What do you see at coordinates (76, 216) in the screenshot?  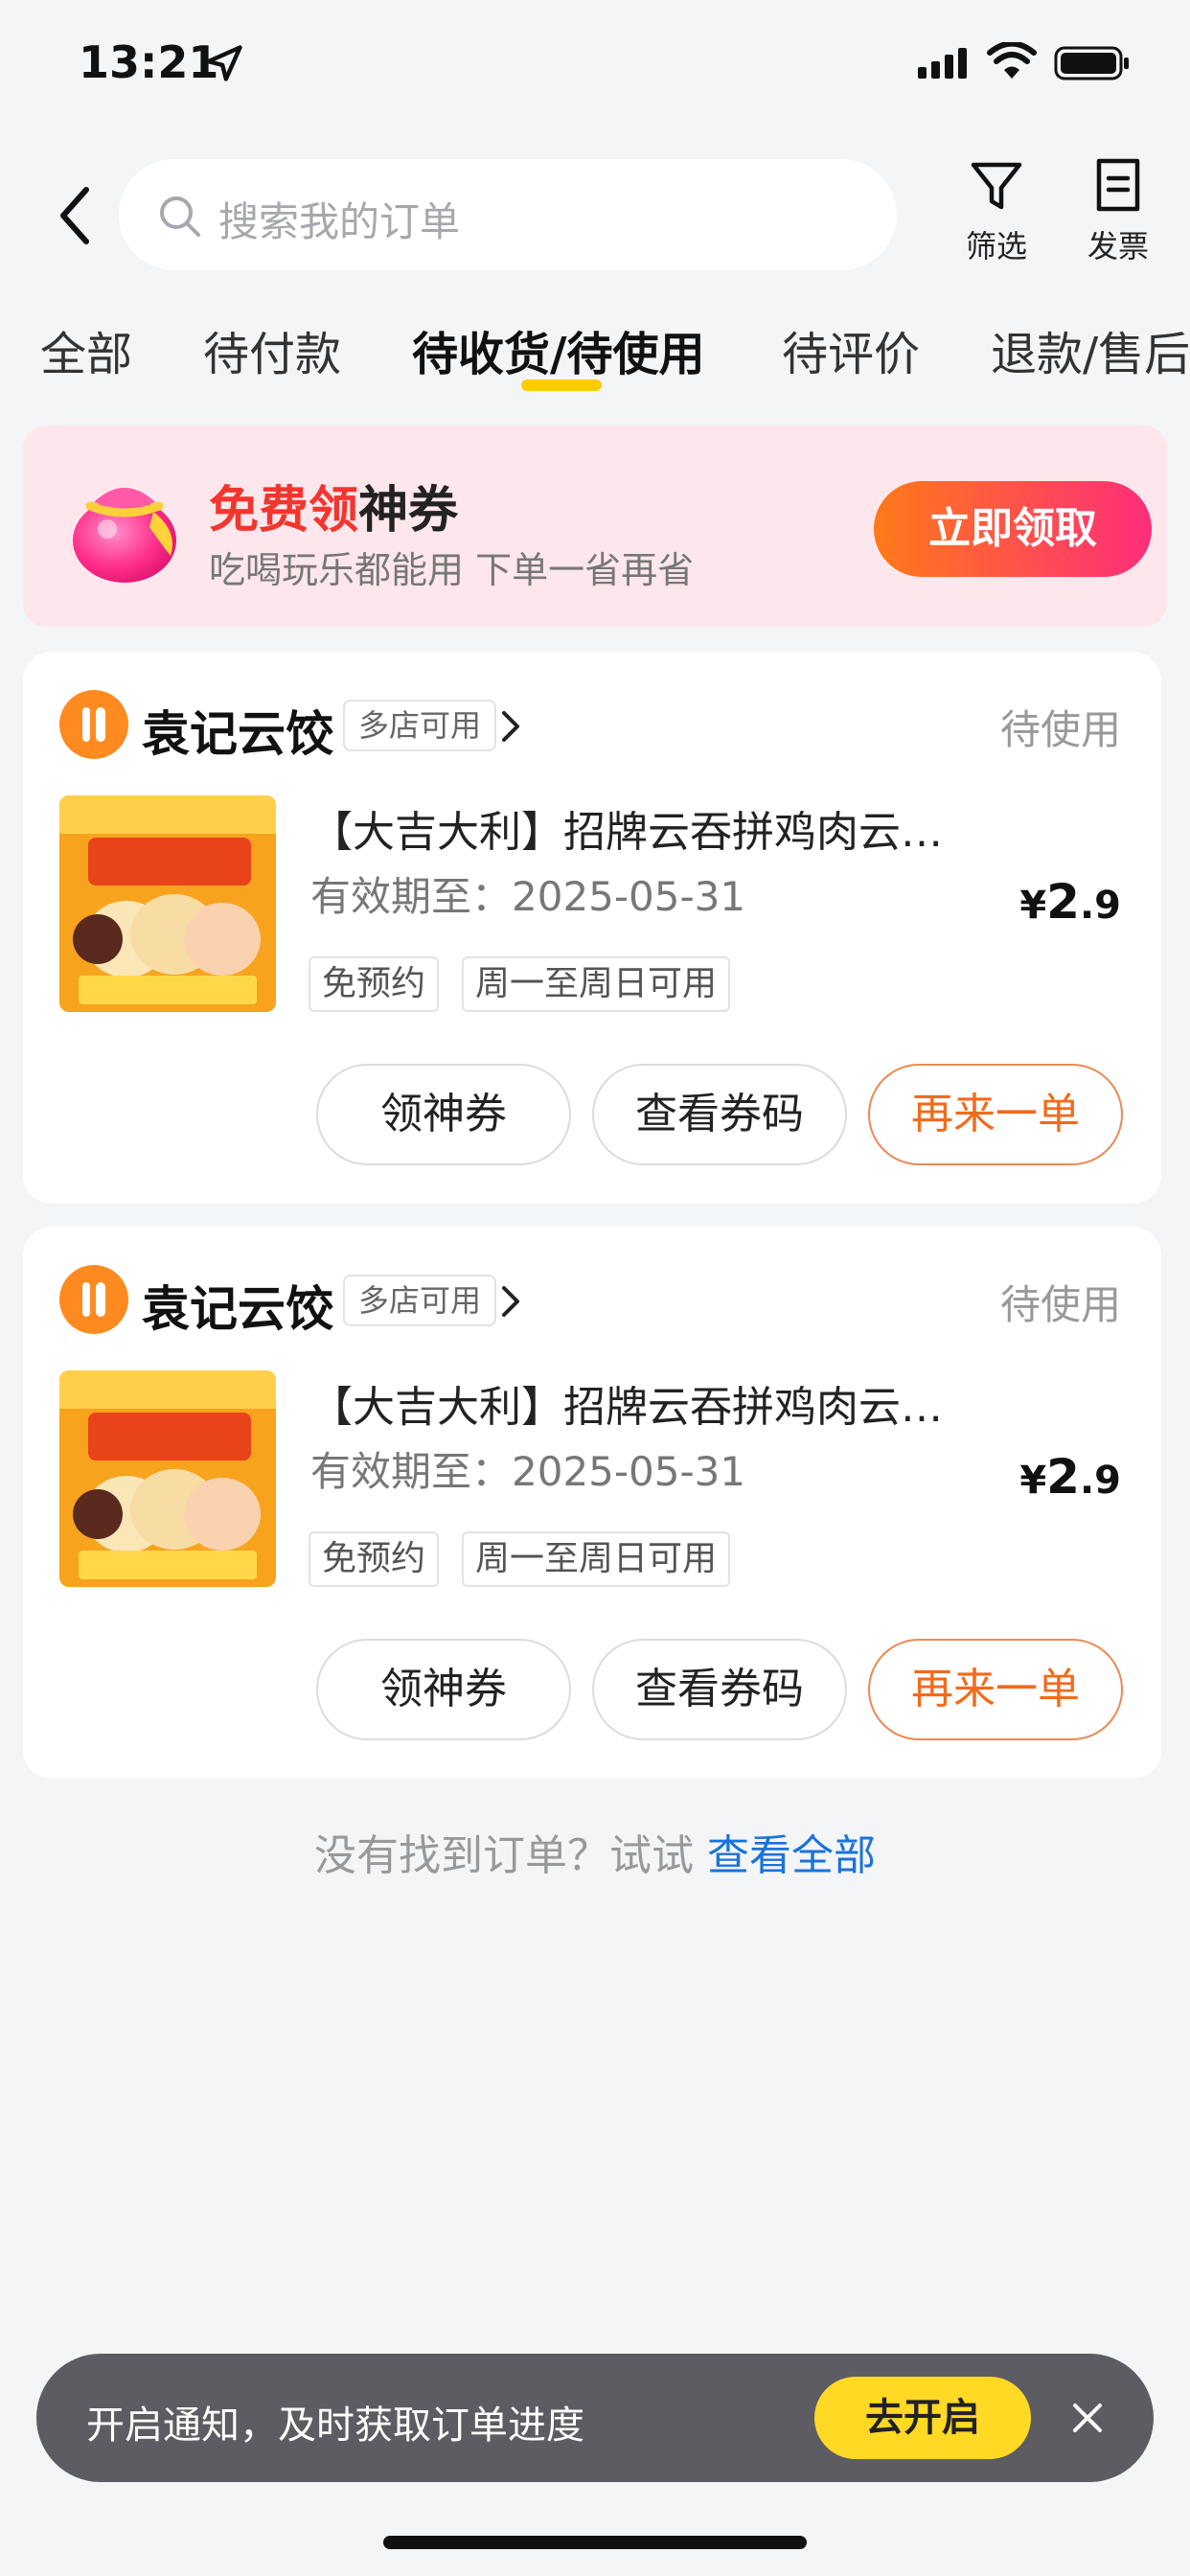 I see `back-icon` at bounding box center [76, 216].